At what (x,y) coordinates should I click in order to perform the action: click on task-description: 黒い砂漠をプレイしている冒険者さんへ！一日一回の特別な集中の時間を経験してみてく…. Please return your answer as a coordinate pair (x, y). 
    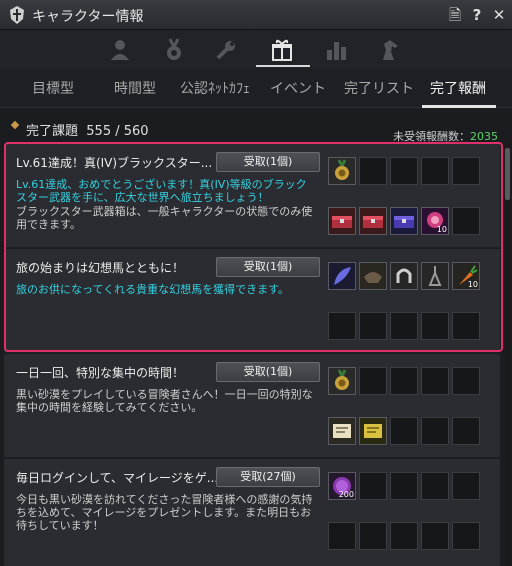
    Looking at the image, I should click on (164, 401).